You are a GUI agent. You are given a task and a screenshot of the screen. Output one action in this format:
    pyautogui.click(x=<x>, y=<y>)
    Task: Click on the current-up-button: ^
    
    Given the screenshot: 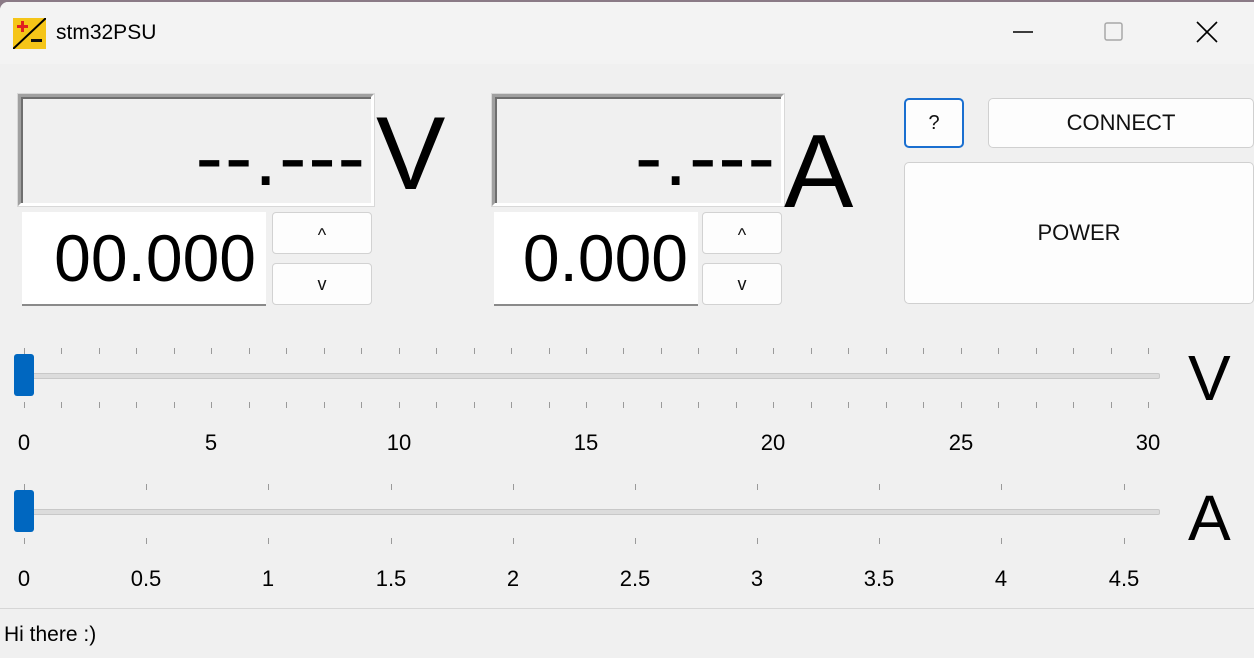 What is the action you would take?
    pyautogui.click(x=742, y=233)
    